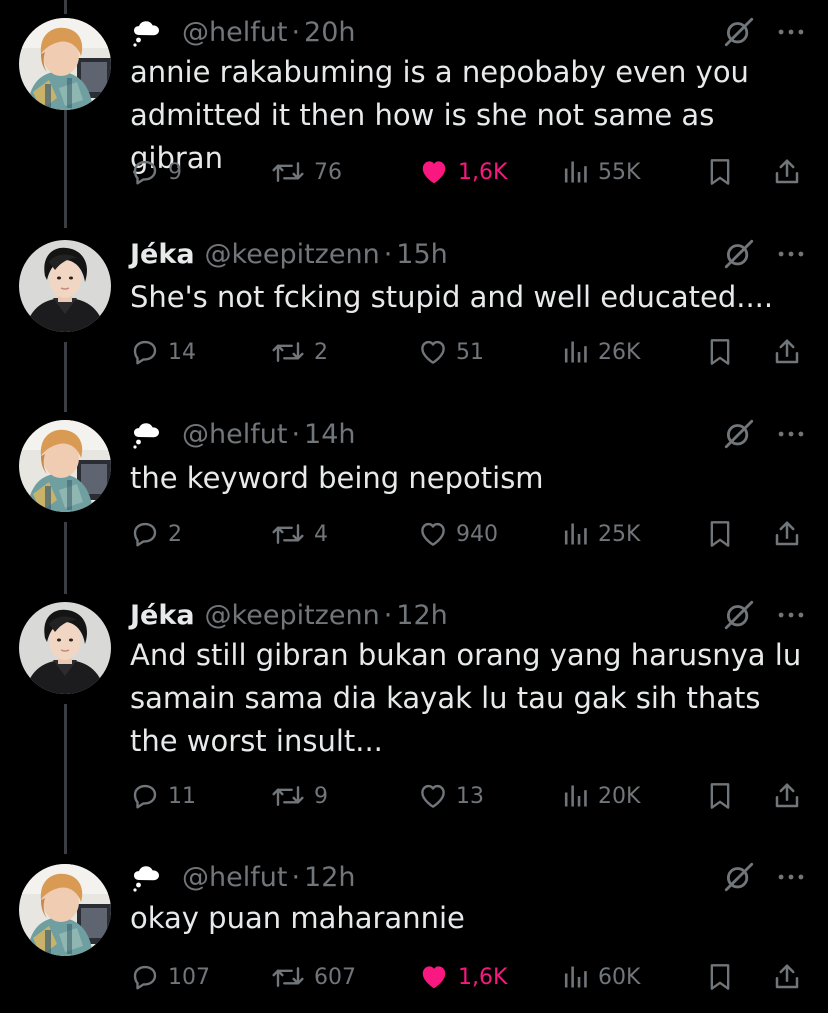  I want to click on reply-button: 2, so click(156, 534).